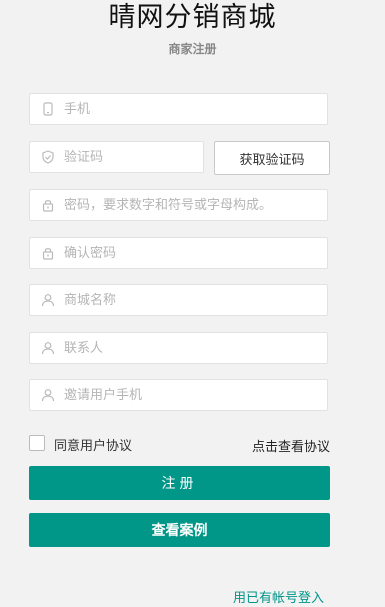 The height and width of the screenshot is (607, 385). I want to click on code-field, so click(116, 157).